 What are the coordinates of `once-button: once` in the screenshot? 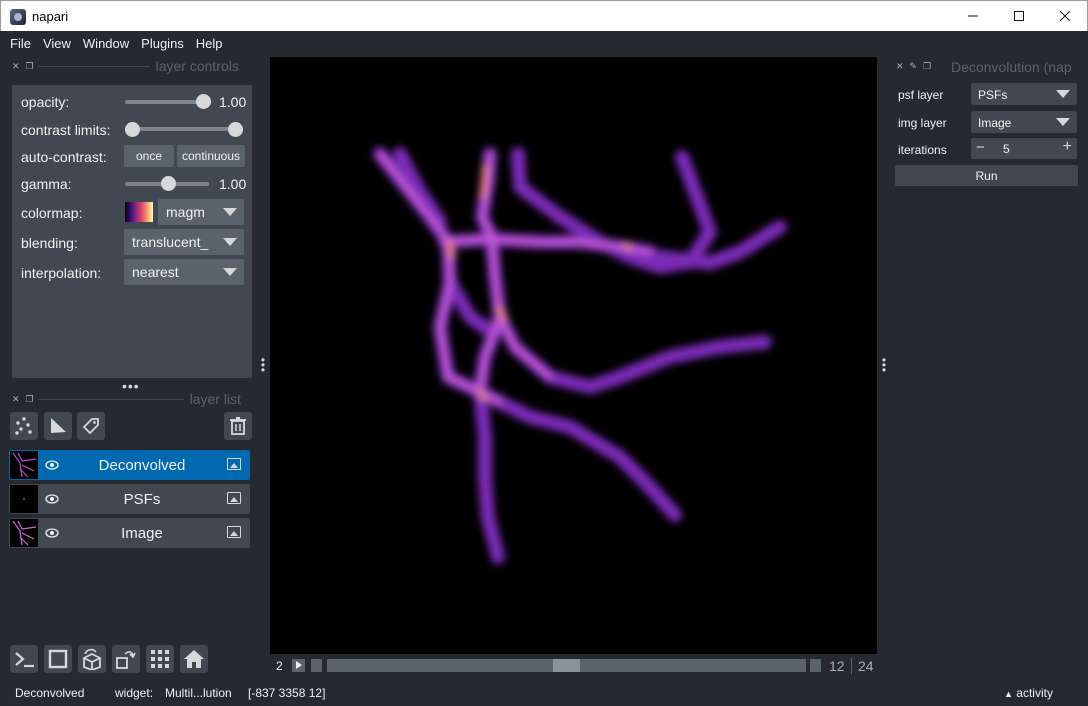 It's located at (149, 156).